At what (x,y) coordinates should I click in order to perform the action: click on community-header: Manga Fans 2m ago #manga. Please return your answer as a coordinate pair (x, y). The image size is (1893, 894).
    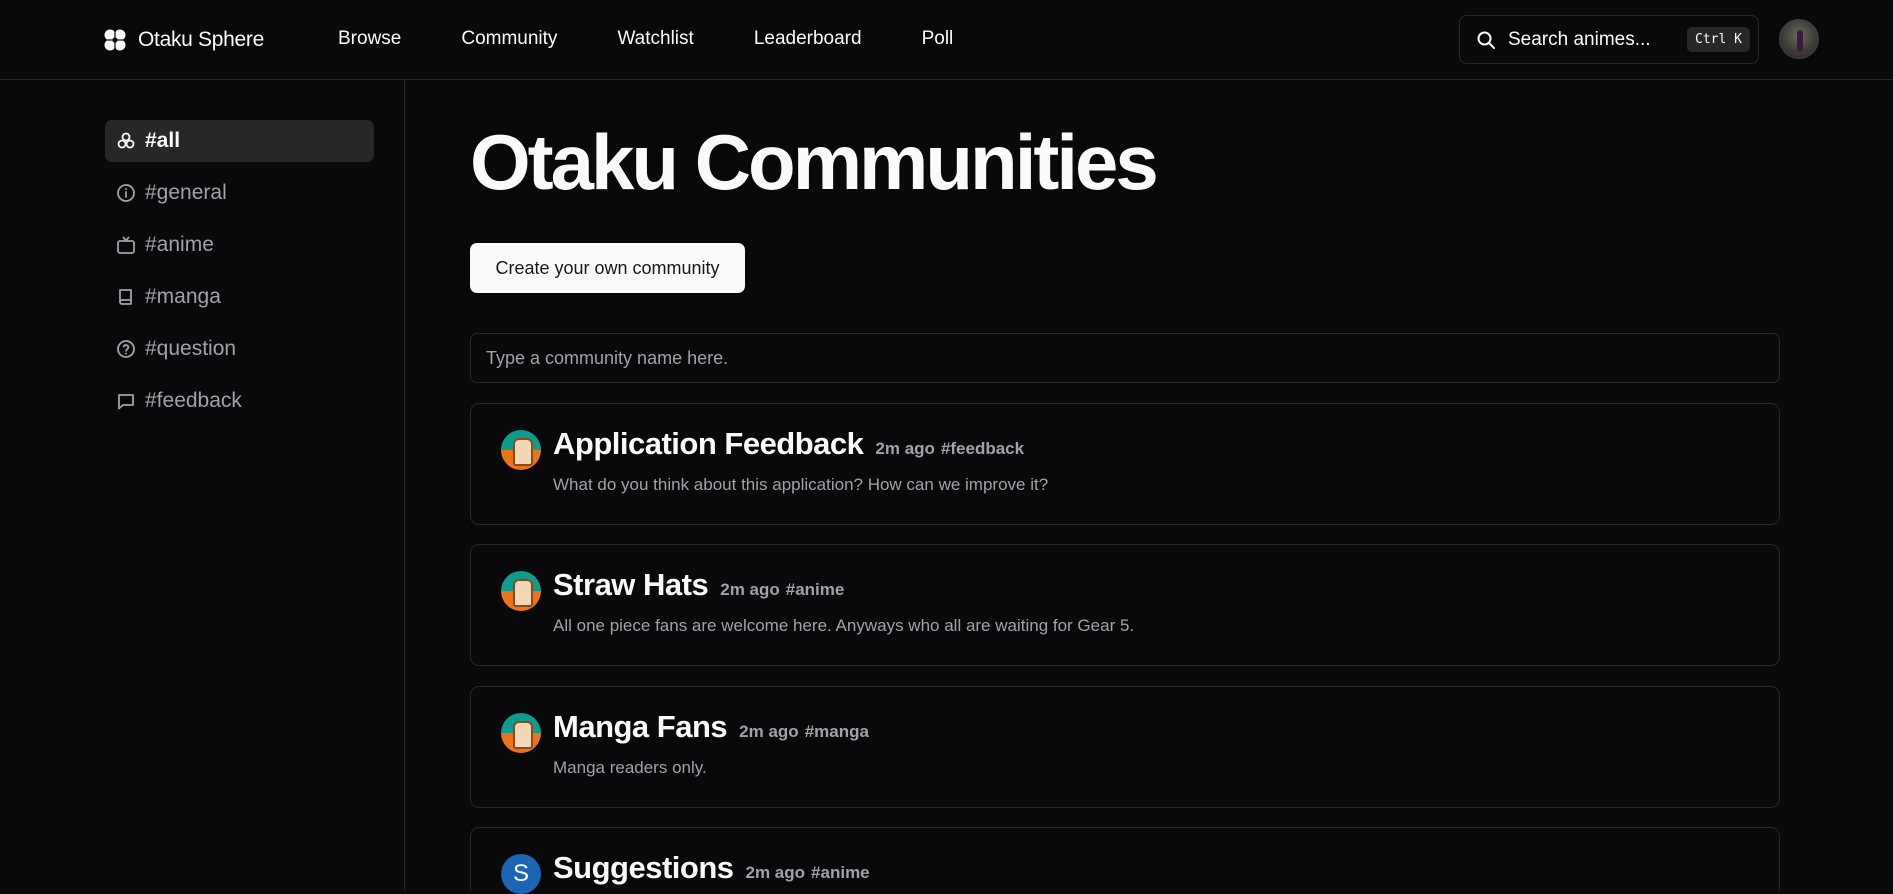
    Looking at the image, I should click on (711, 727).